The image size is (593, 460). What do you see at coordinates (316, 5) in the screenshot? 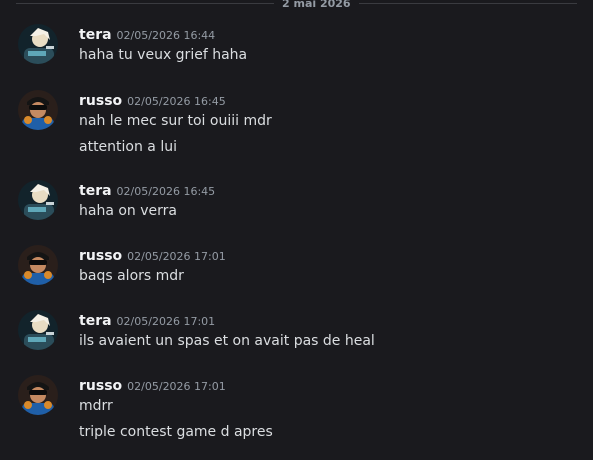
I see `date-divider-label: 2 mai 2026` at bounding box center [316, 5].